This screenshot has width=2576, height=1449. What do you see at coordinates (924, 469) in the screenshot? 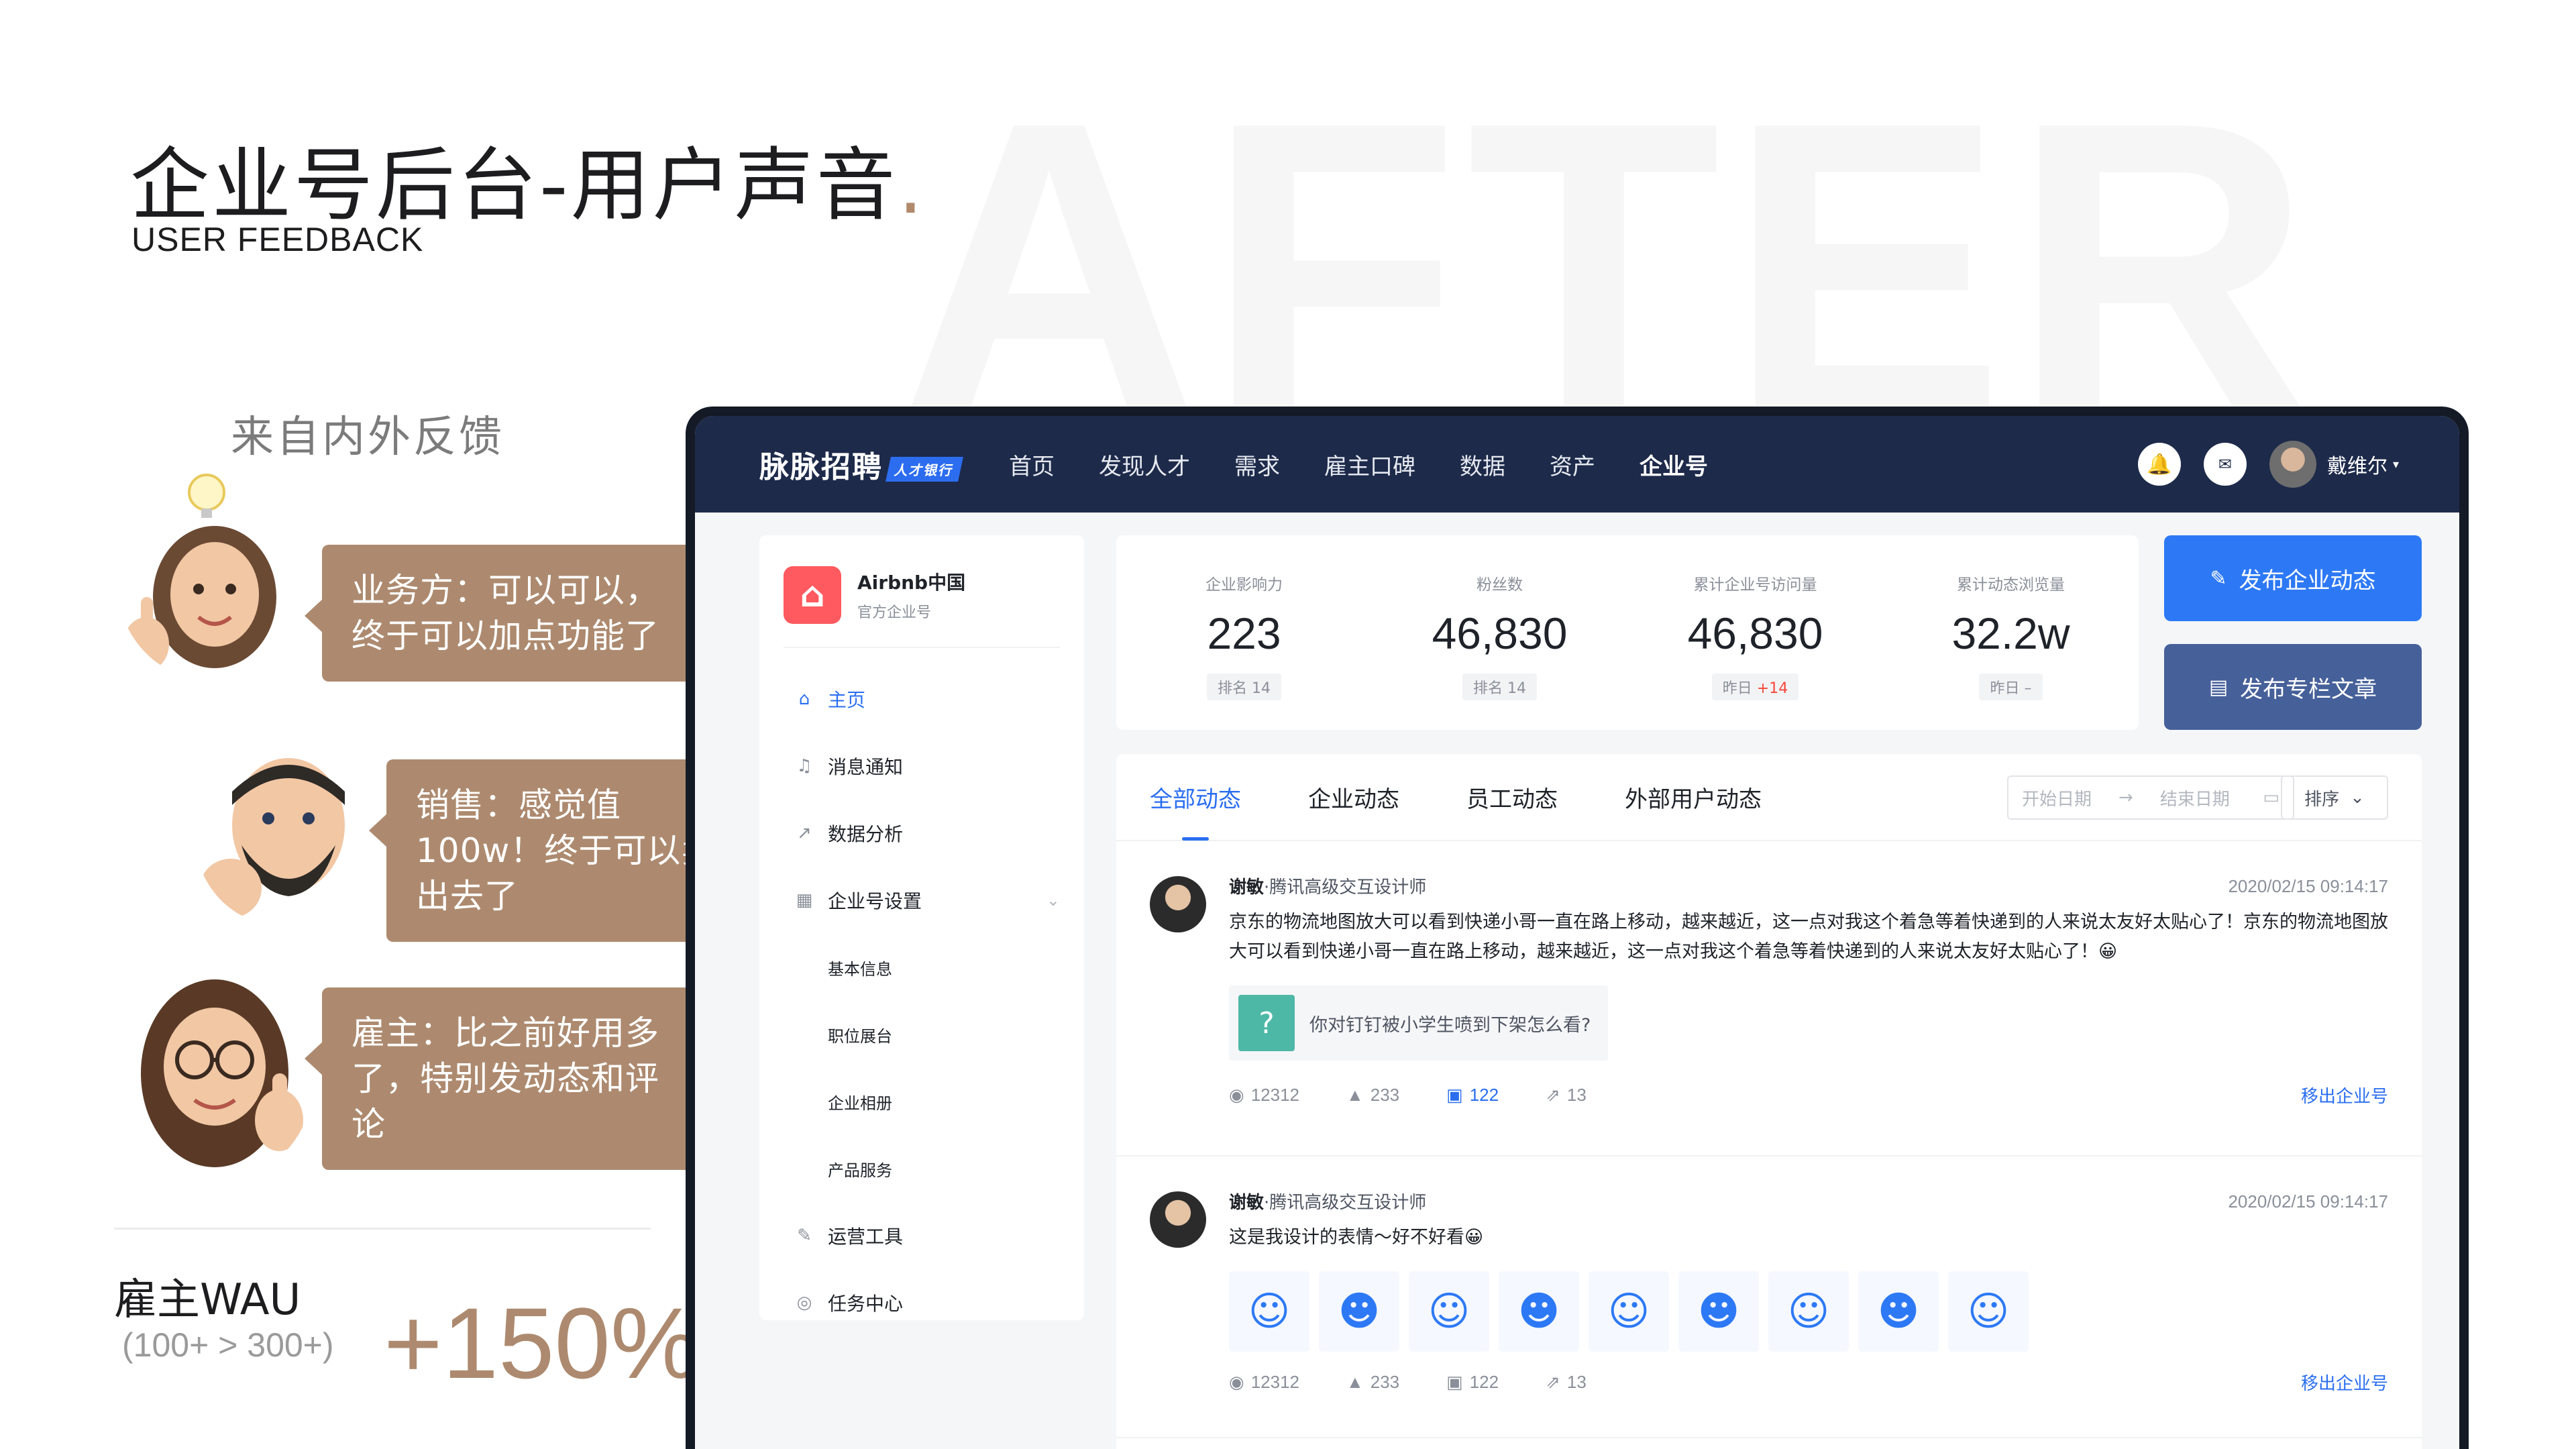
I see `brand-badge: 人才银行` at bounding box center [924, 469].